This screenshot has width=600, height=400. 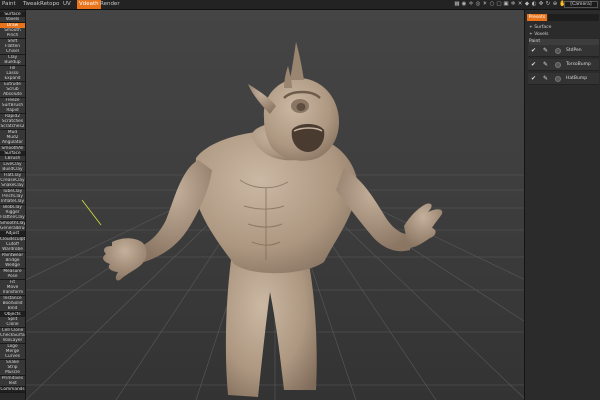 What do you see at coordinates (555, 4) in the screenshot?
I see `zoom-icon: ⊕` at bounding box center [555, 4].